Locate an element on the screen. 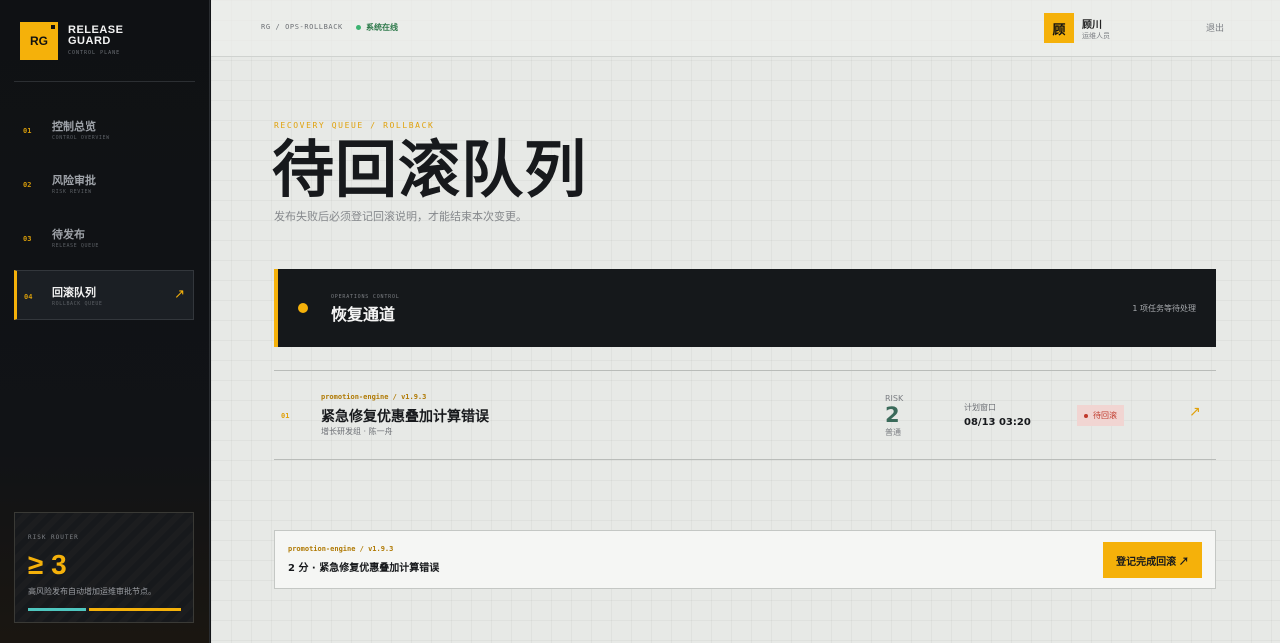 The width and height of the screenshot is (1280, 643). panel-eyebrow: OPERATIONS CONTROL is located at coordinates (365, 297).